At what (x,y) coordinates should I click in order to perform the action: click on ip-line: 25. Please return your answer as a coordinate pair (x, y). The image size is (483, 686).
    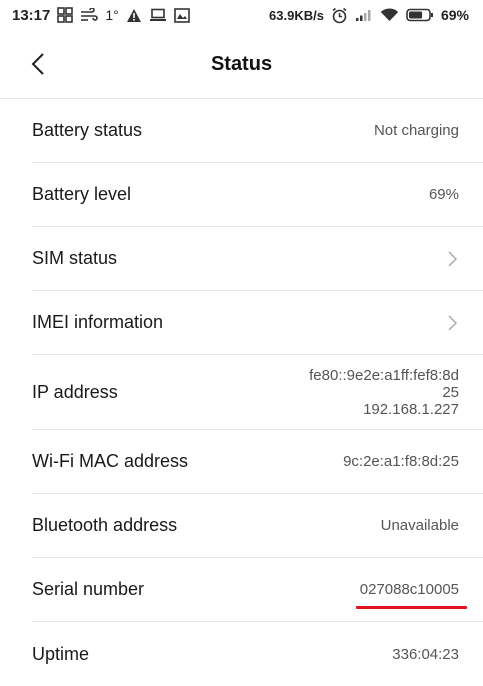
    Looking at the image, I should click on (450, 392).